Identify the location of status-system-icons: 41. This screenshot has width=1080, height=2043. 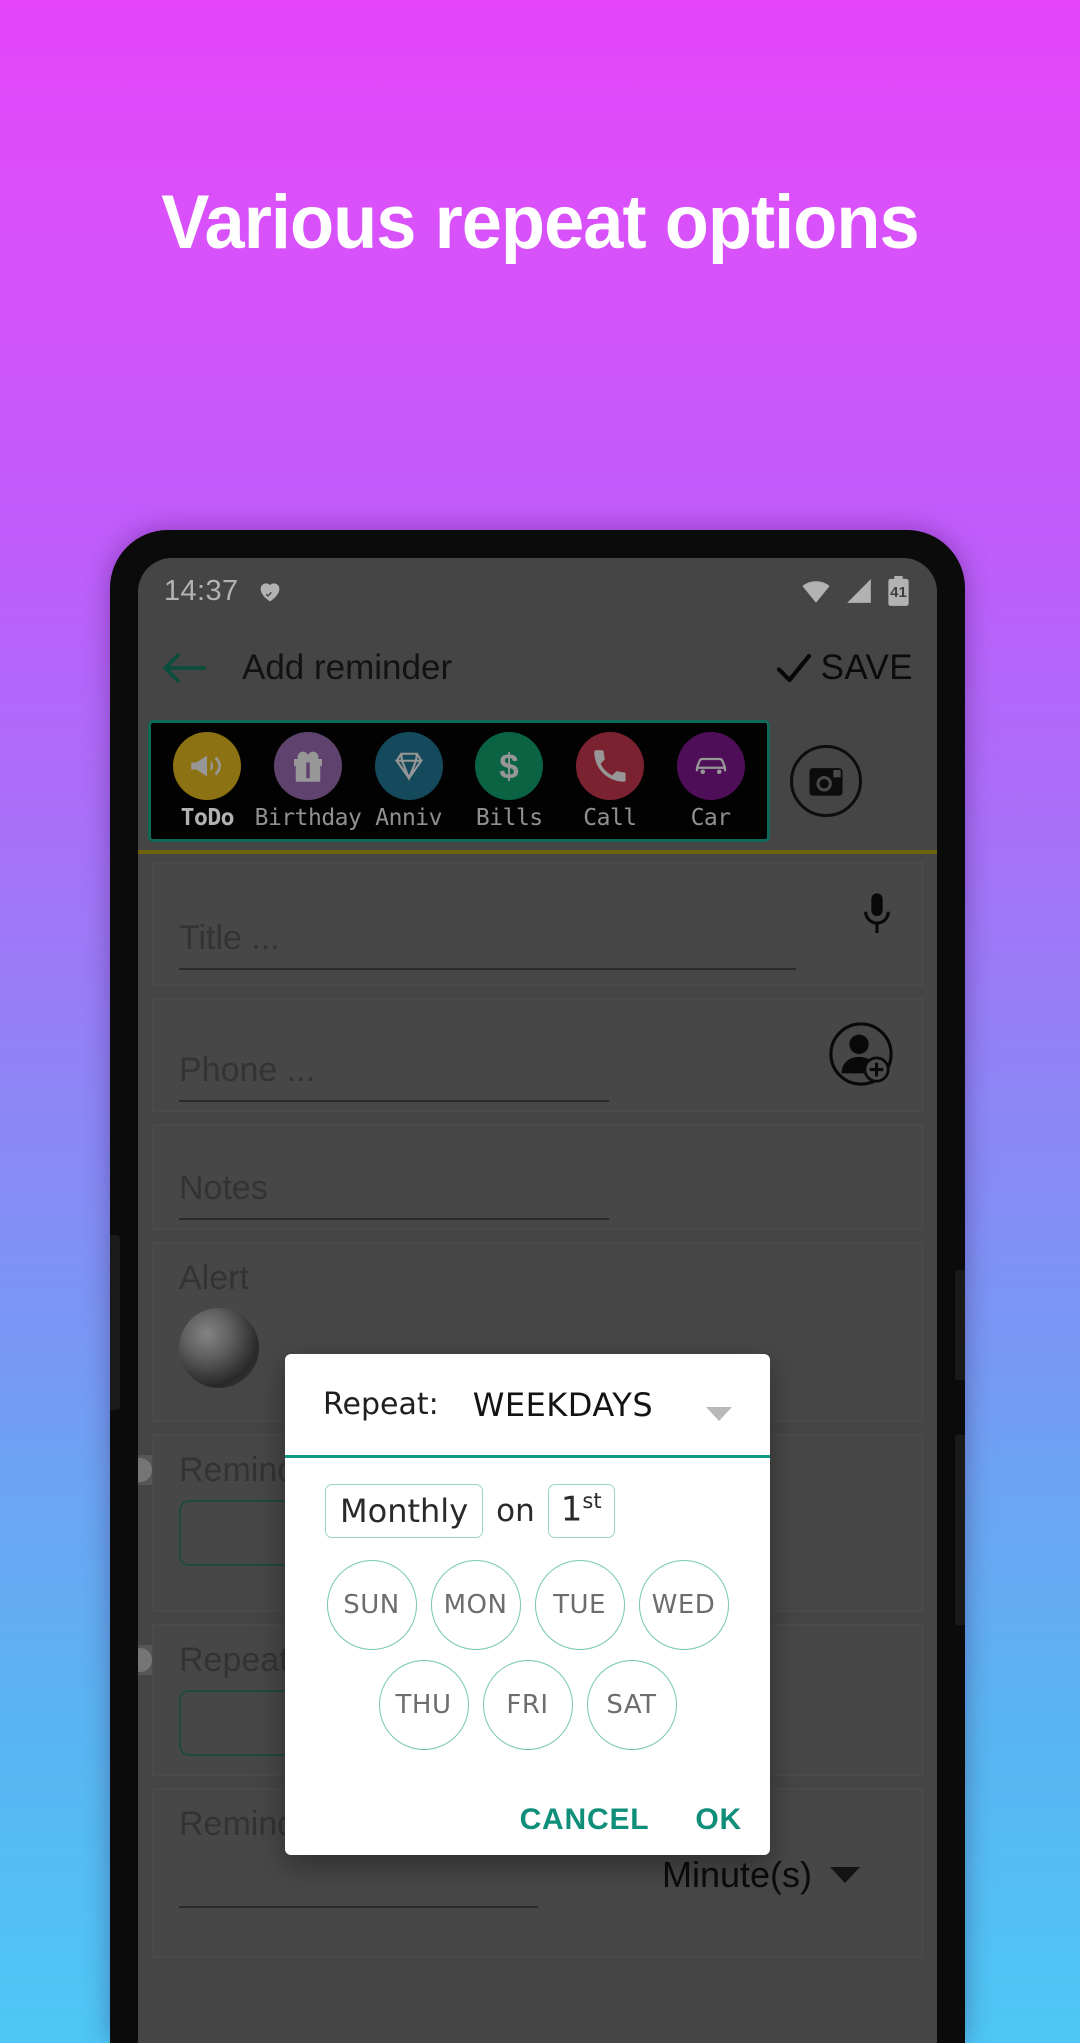
(855, 591).